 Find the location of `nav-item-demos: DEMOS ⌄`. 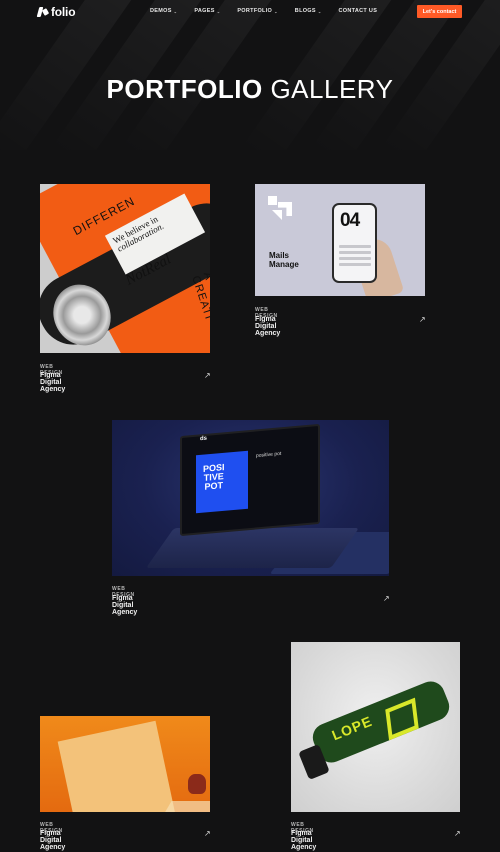

nav-item-demos: DEMOS ⌄ is located at coordinates (163, 11).